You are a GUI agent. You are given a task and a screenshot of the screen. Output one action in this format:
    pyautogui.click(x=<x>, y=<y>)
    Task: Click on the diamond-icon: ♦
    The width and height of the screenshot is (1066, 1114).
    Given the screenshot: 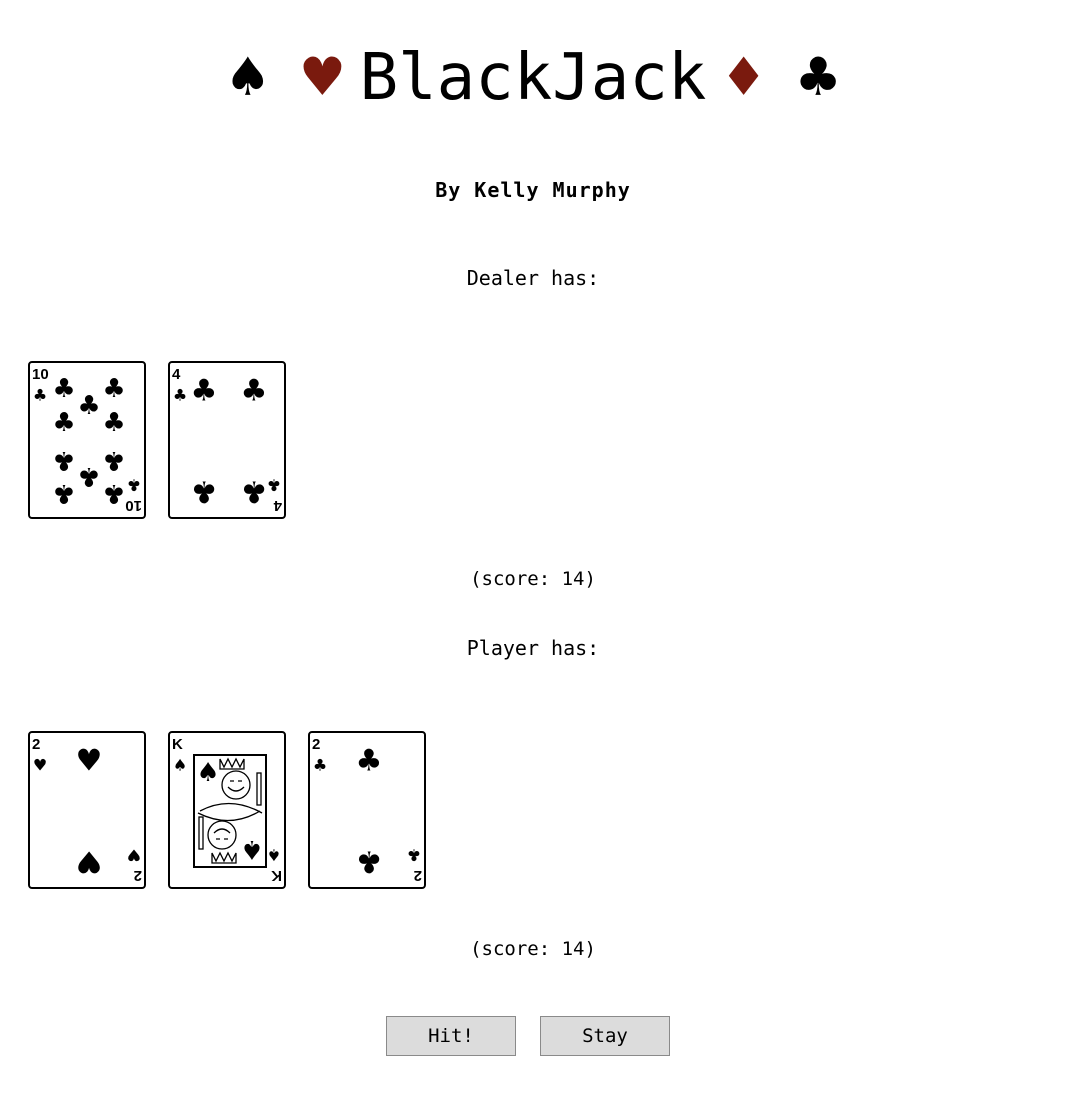 What is the action you would take?
    pyautogui.click(x=743, y=78)
    